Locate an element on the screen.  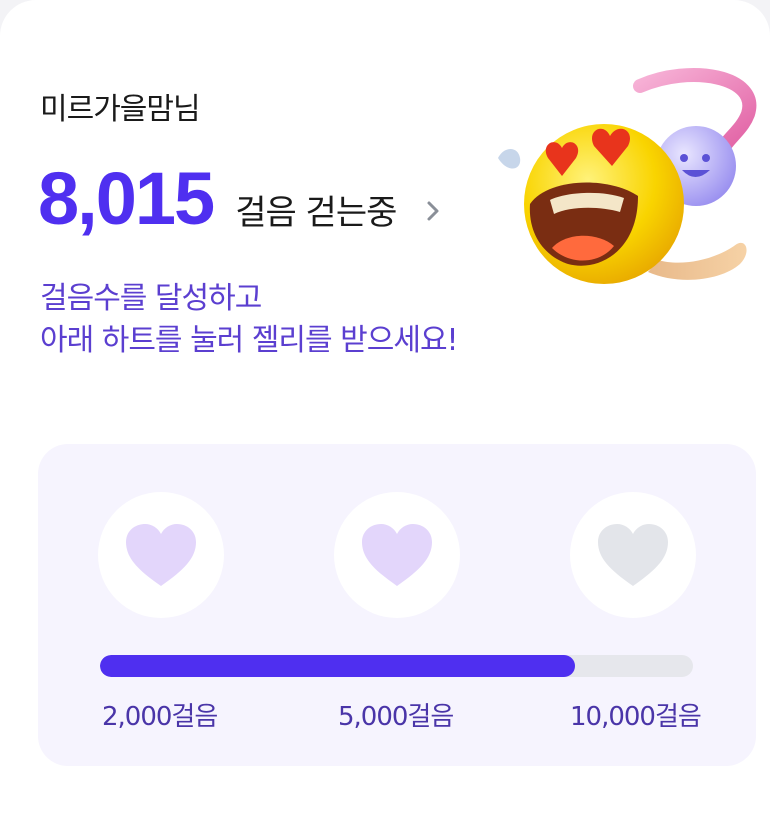
steps-summary-link: 8,015 걸음 걷는중 is located at coordinates (243, 198).